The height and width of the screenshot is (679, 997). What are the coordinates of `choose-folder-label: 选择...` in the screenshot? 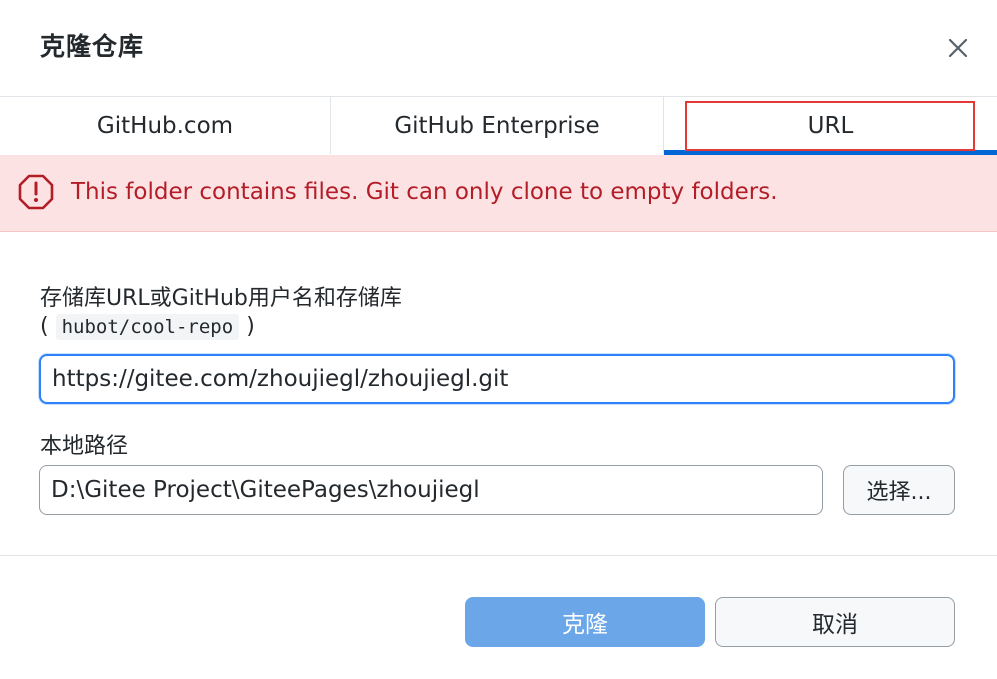 It's located at (899, 492).